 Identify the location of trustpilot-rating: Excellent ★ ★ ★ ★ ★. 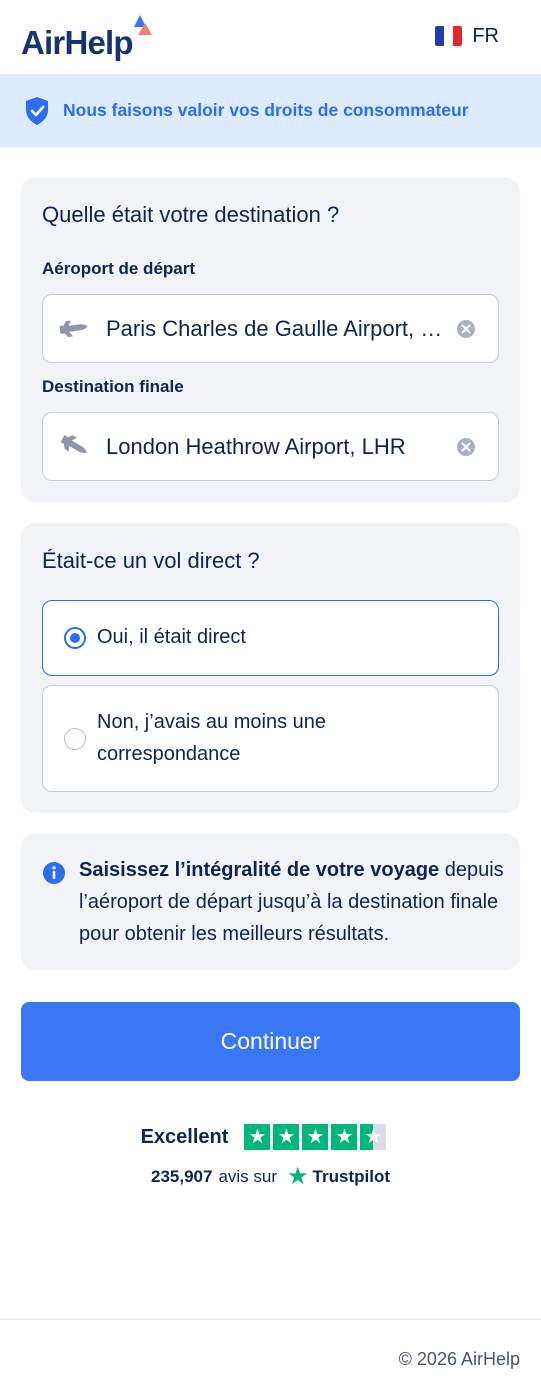
(270, 1137).